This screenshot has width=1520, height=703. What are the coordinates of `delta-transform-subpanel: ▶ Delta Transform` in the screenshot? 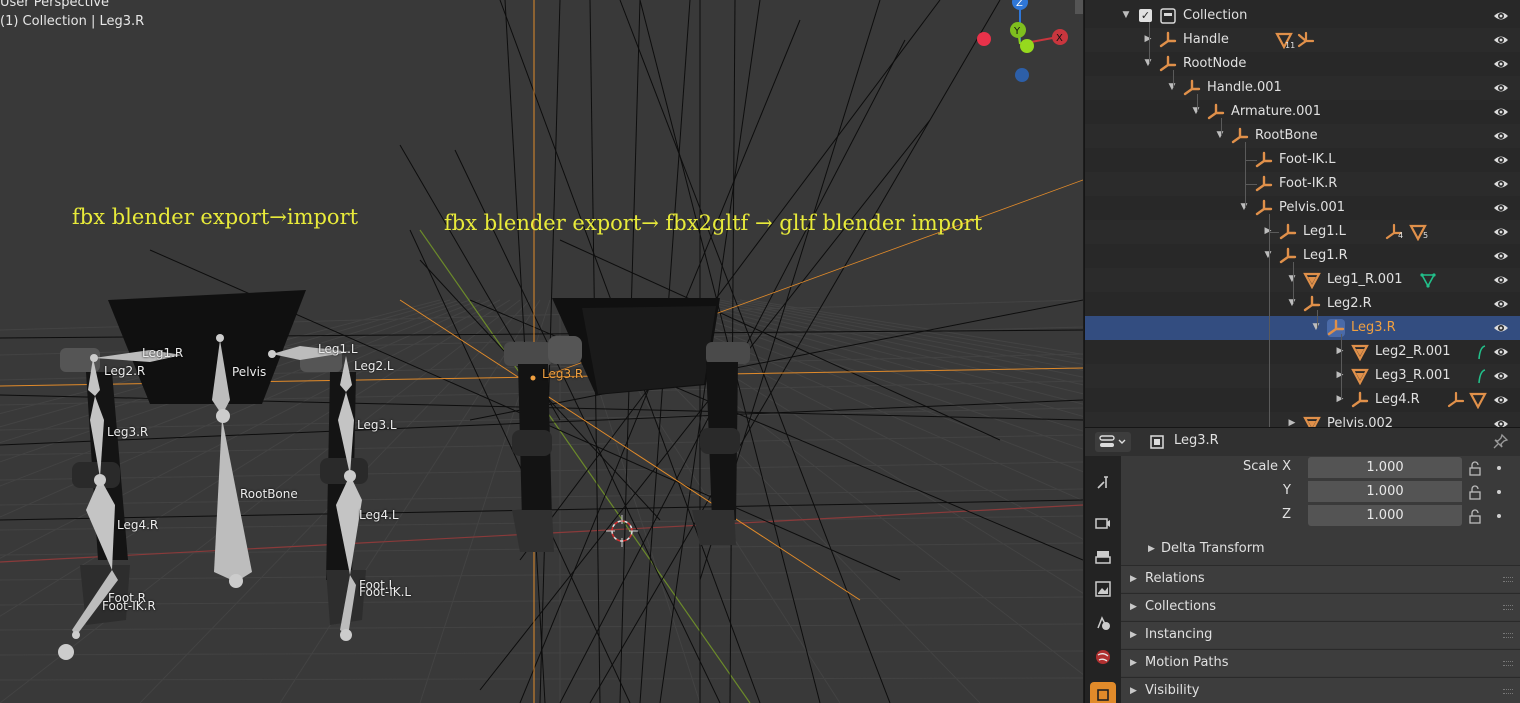 It's located at (1320, 550).